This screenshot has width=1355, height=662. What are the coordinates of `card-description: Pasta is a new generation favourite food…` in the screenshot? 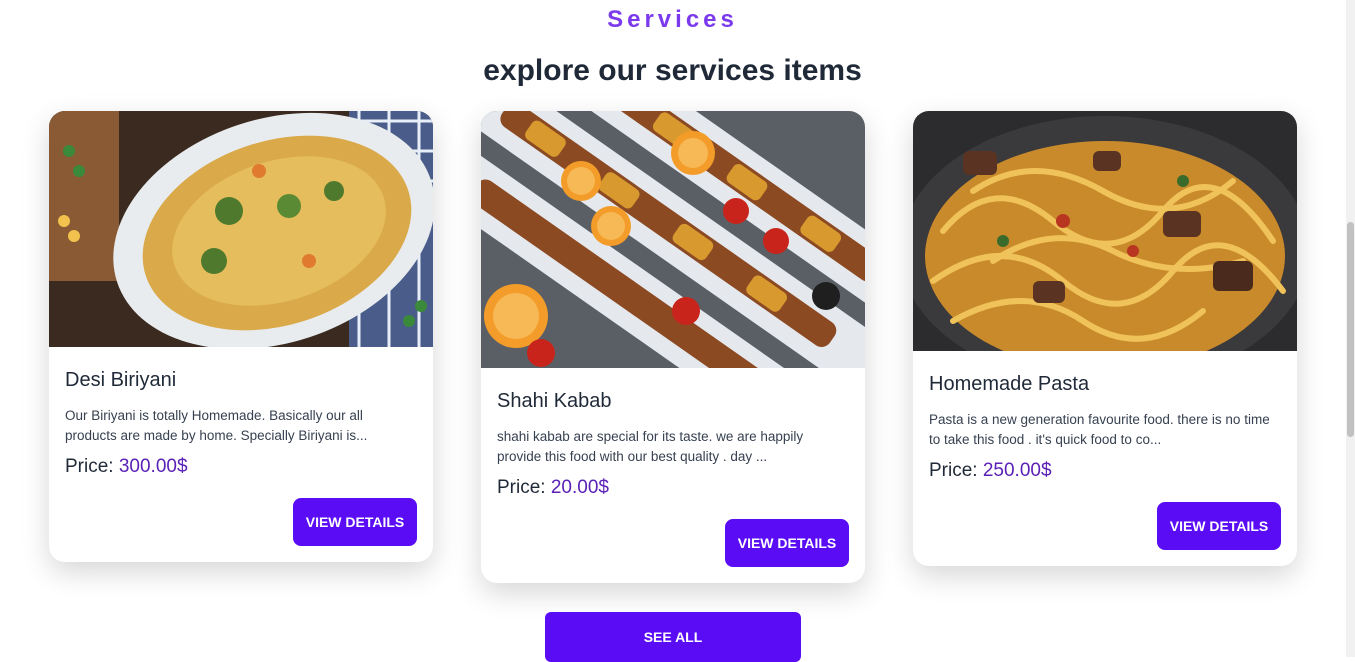 It's located at (1099, 429).